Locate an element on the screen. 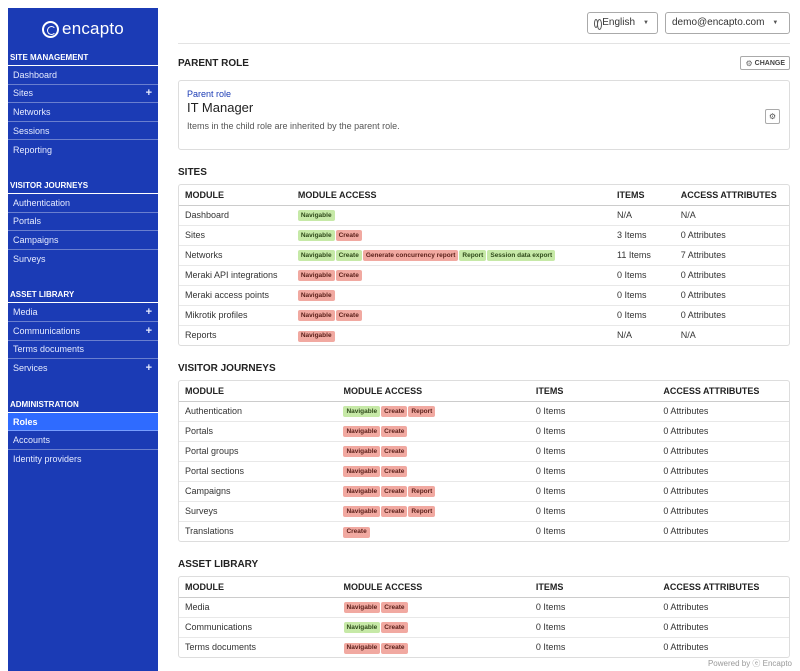 This screenshot has height=671, width=800. module-access: Create is located at coordinates (433, 531).